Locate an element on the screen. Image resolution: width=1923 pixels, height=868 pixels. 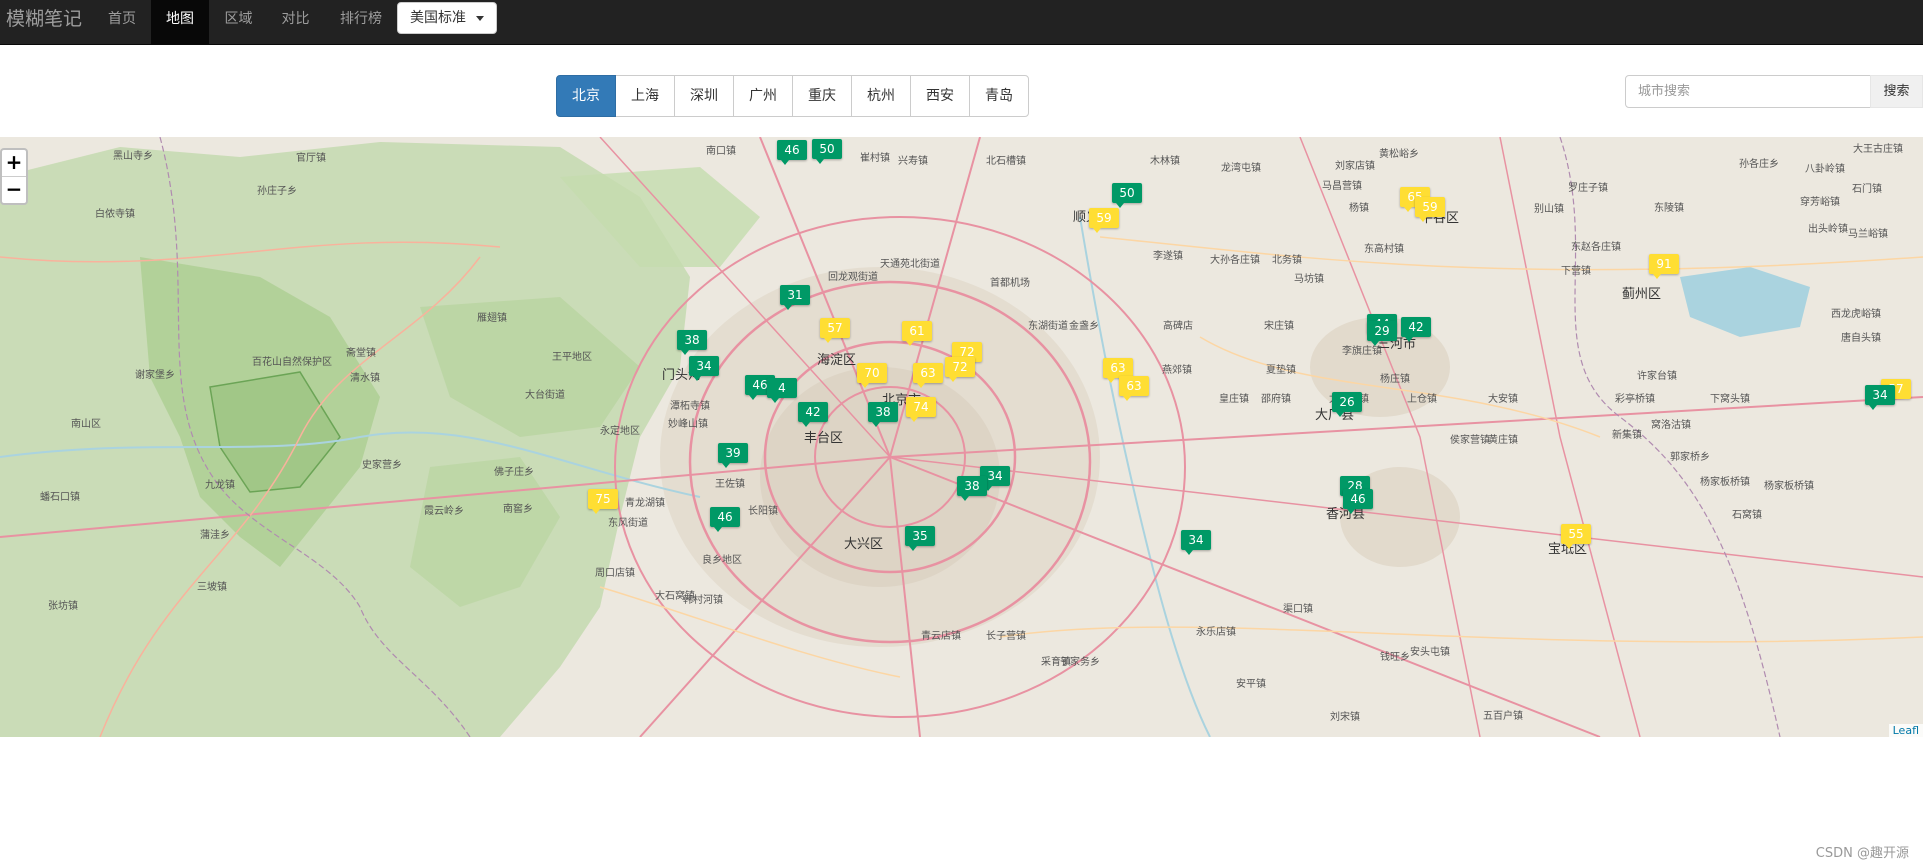
map-place-label: 九龙镇 is located at coordinates (220, 485).